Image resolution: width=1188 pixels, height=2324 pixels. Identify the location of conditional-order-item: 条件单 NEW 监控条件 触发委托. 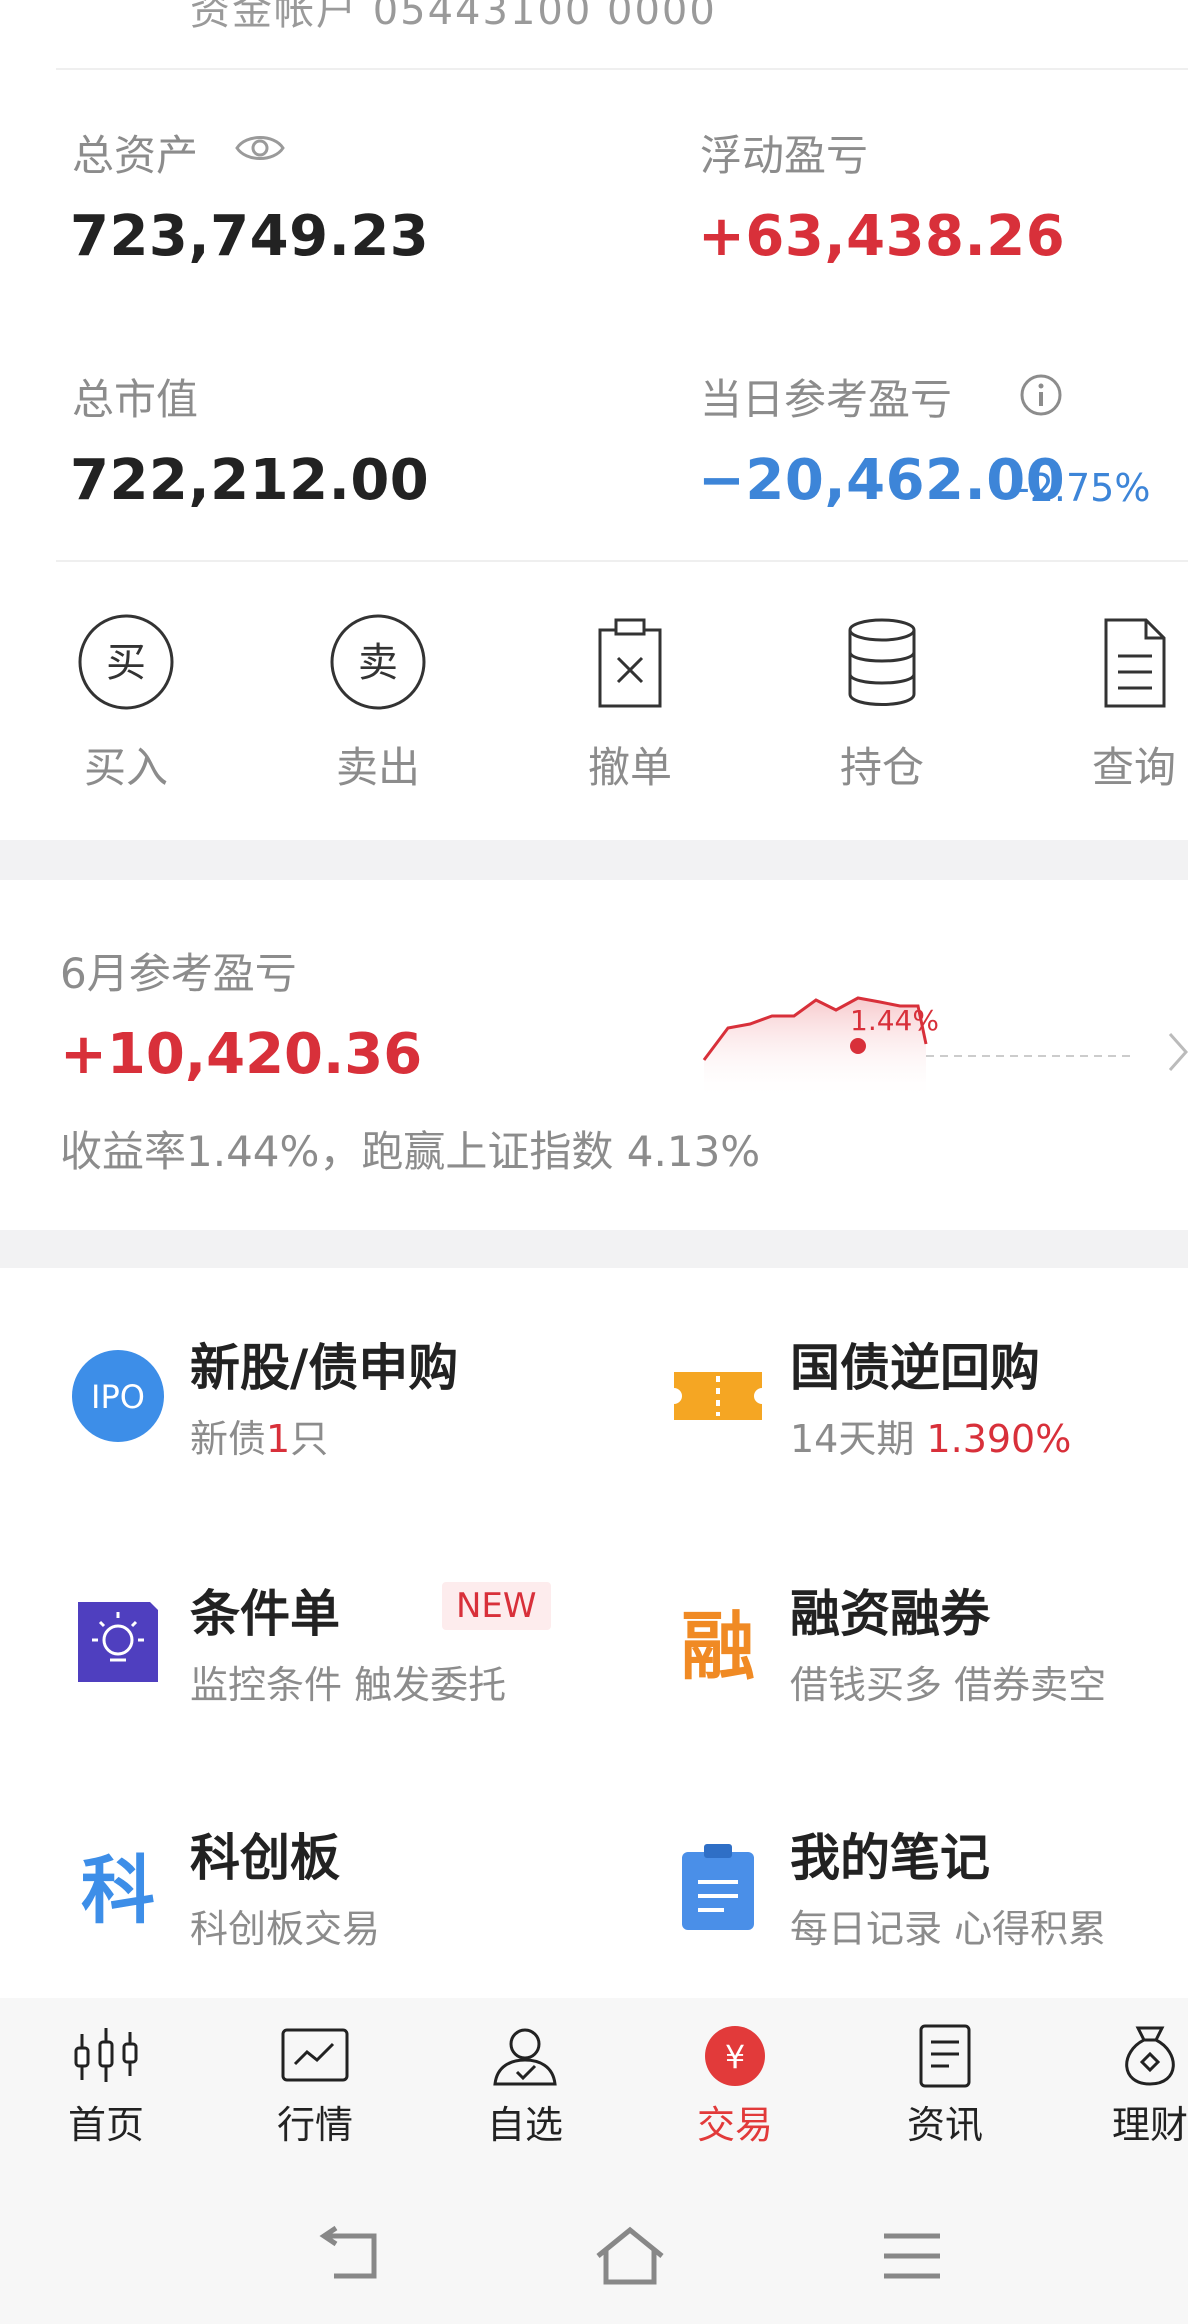
(350, 1644).